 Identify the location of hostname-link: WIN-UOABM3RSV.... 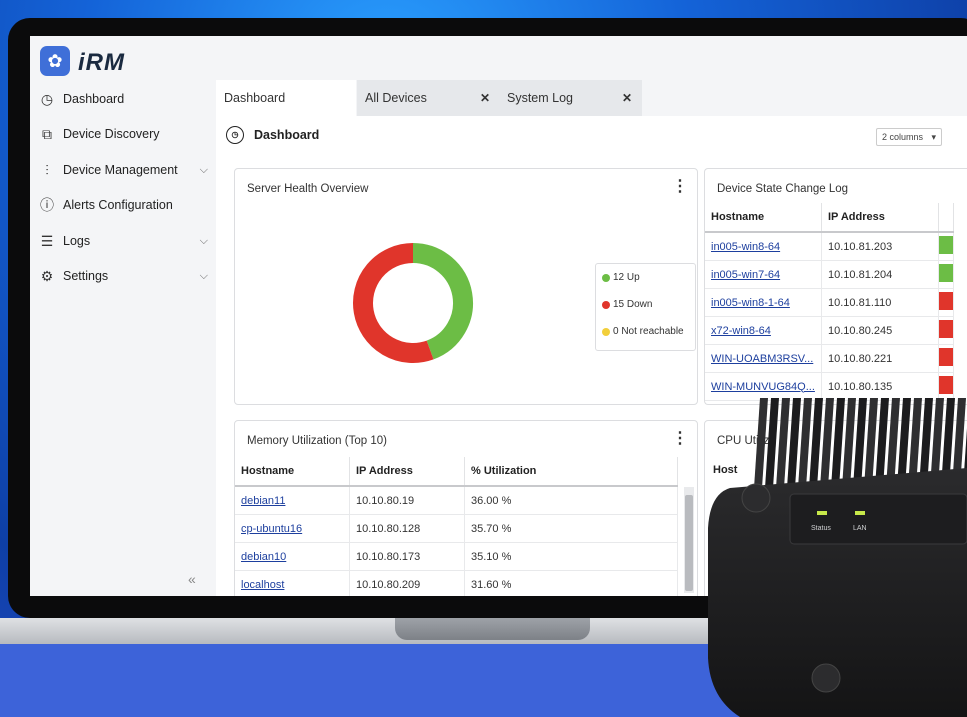
(763, 358).